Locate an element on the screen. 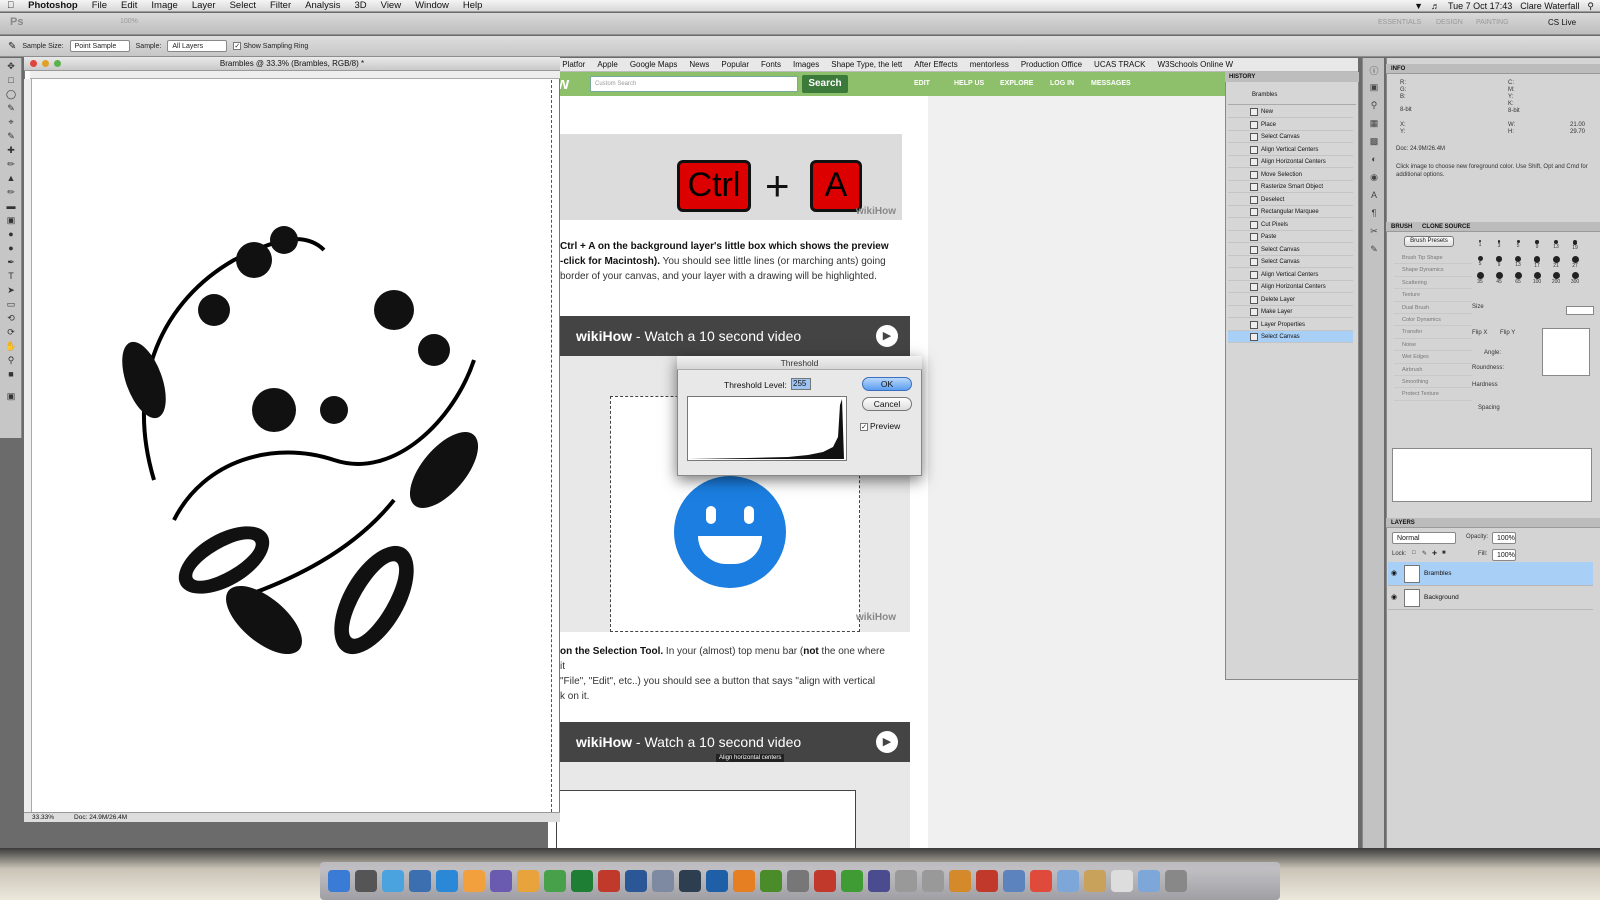  type-tool-icon: T is located at coordinates (11, 276).